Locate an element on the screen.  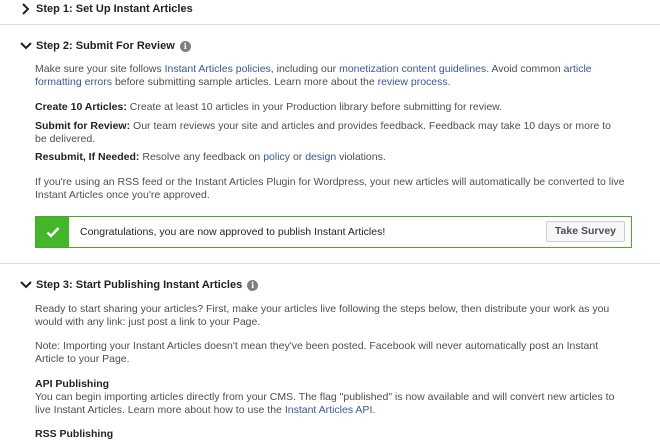
api-text: . is located at coordinates (374, 410).